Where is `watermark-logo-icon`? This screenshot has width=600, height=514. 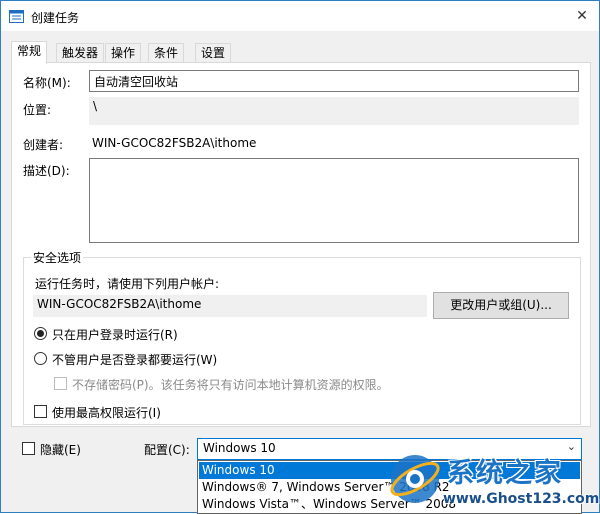 watermark-logo-icon is located at coordinates (415, 479).